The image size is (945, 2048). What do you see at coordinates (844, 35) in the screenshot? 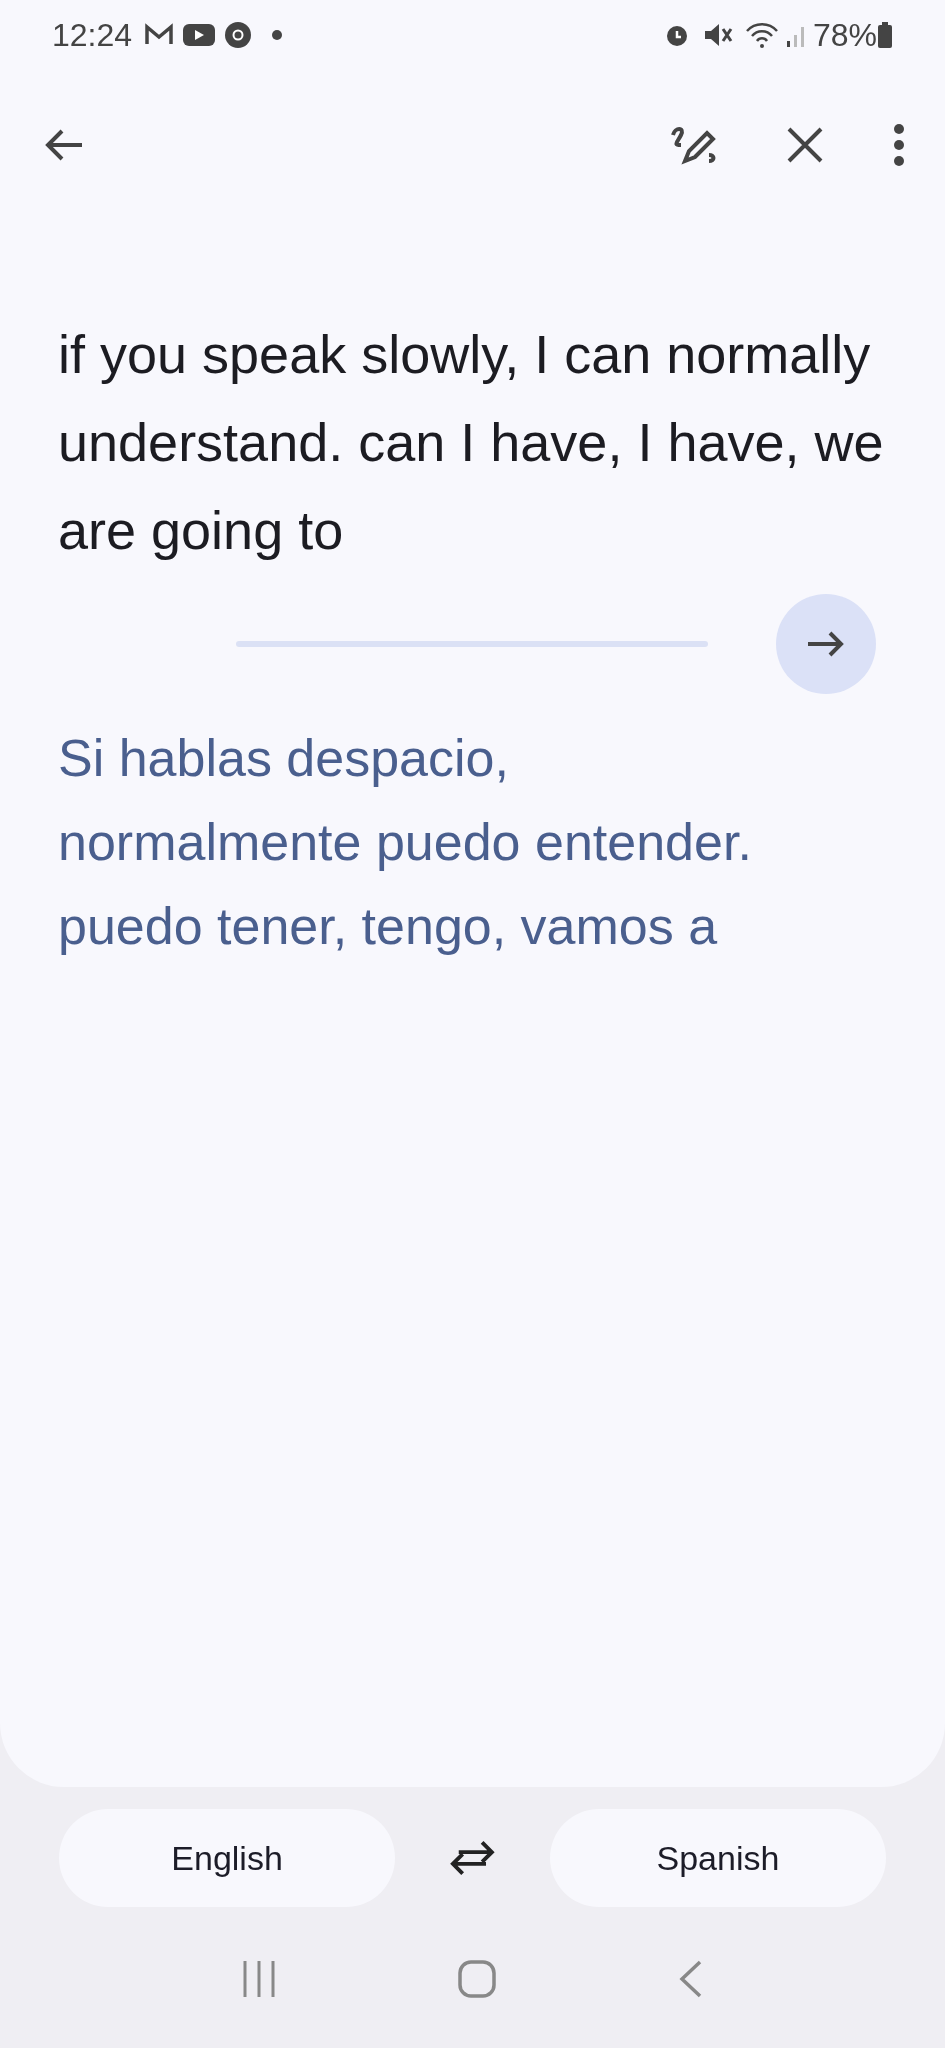
I see `battery-percent: 78%` at bounding box center [844, 35].